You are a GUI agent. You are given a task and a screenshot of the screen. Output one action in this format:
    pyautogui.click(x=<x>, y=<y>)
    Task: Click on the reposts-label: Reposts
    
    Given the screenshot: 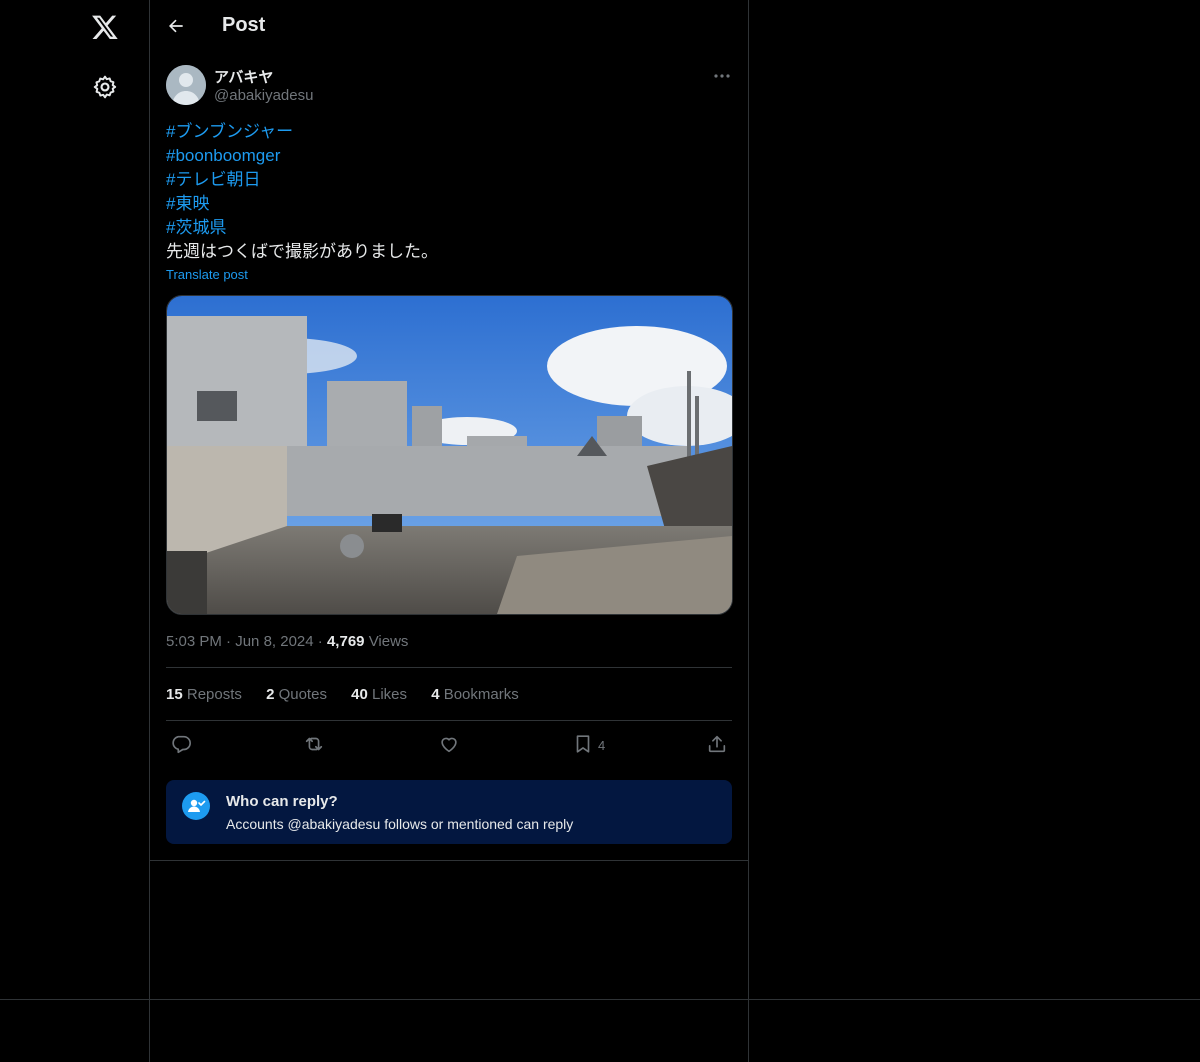 What is the action you would take?
    pyautogui.click(x=214, y=694)
    